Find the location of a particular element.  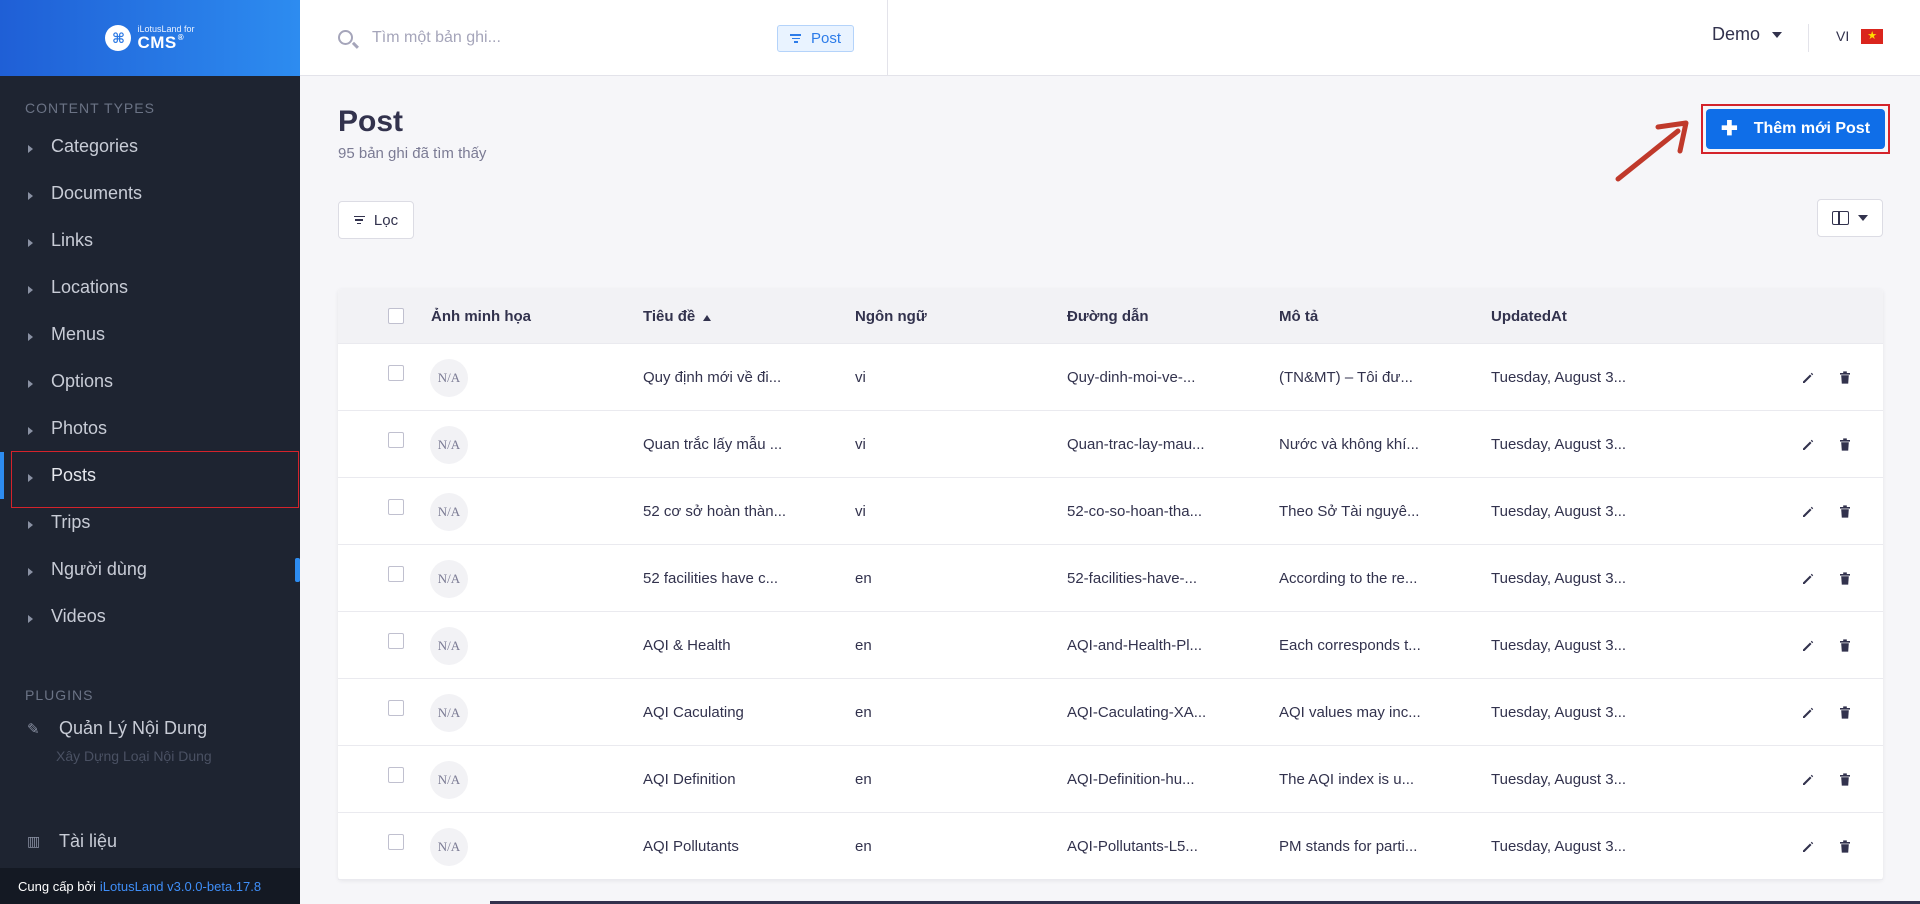

footer-prefix: Cung cấp bởi is located at coordinates (57, 886).